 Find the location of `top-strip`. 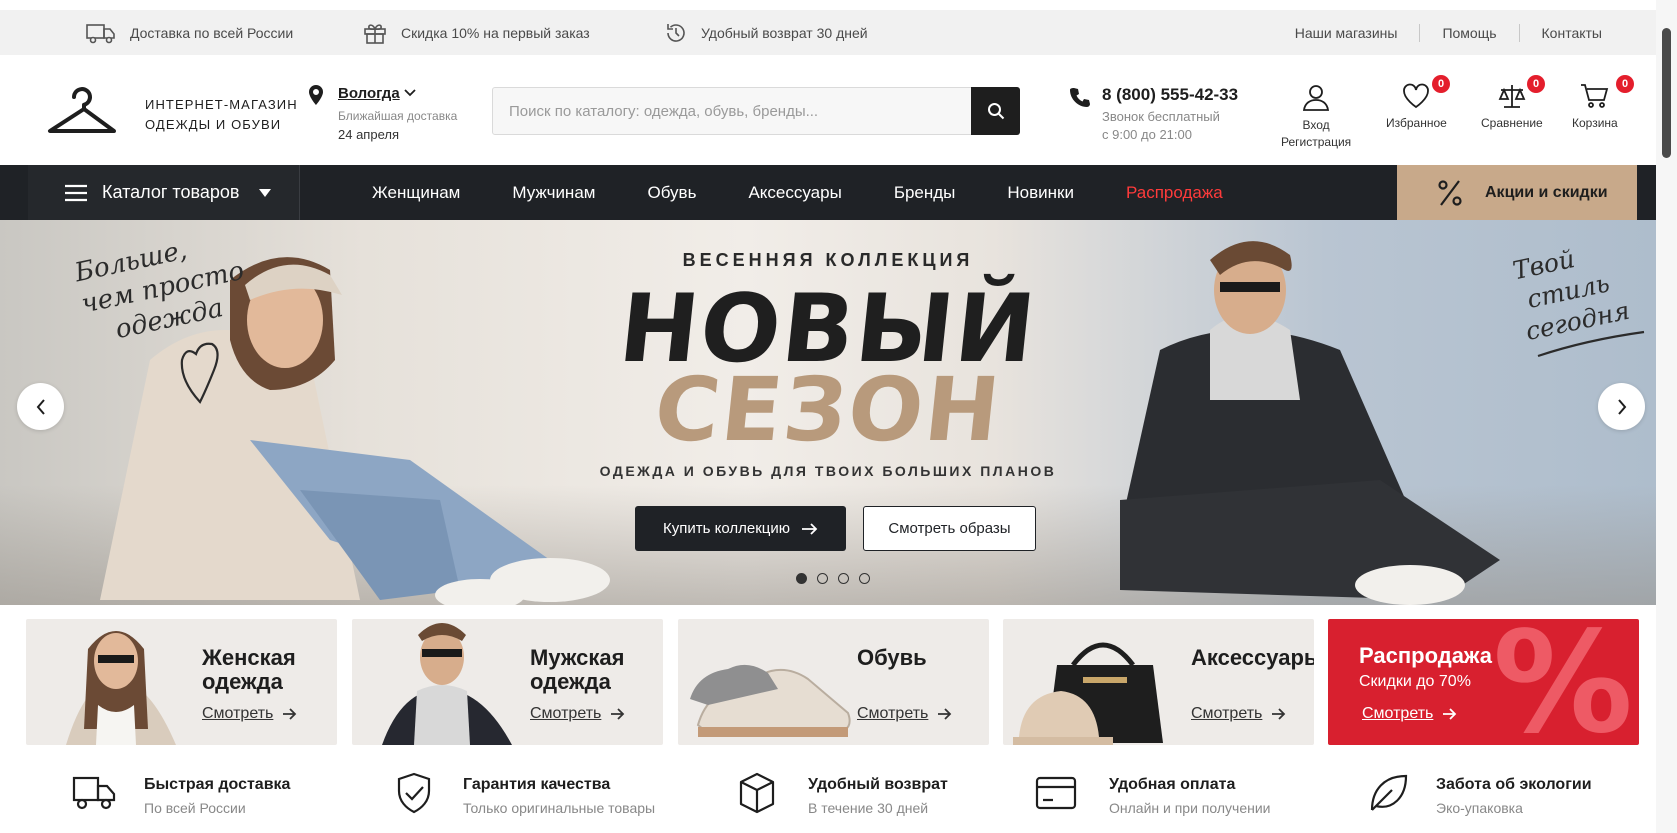

top-strip is located at coordinates (828, 5).